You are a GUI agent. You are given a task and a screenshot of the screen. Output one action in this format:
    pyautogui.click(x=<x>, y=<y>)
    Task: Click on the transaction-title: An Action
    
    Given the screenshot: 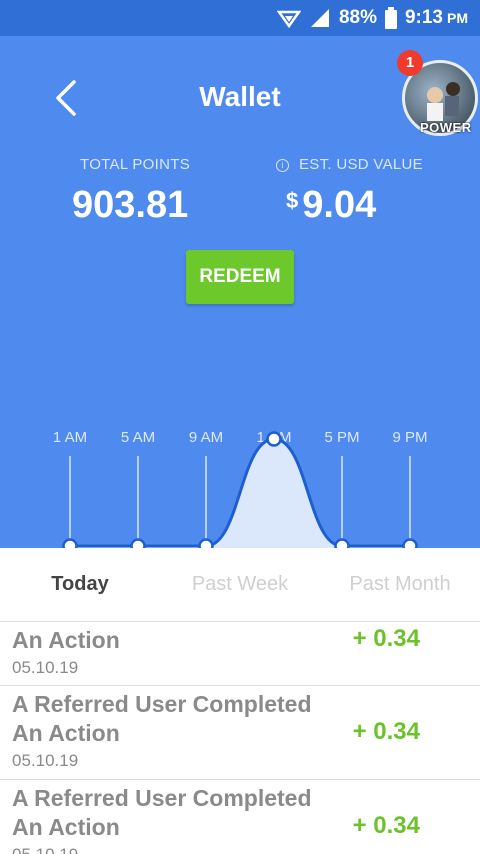 What is the action you would take?
    pyautogui.click(x=66, y=640)
    